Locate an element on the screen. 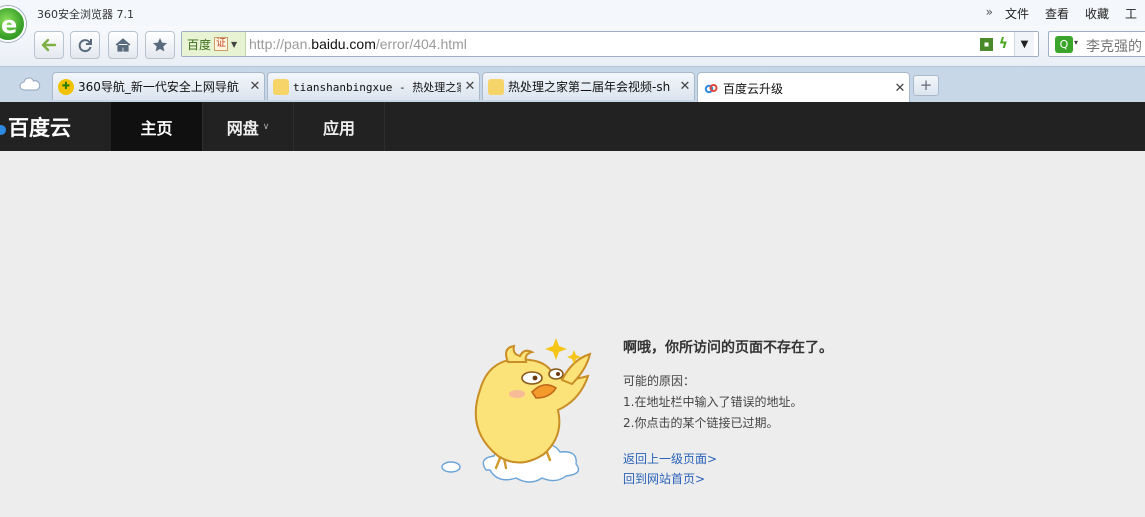 The height and width of the screenshot is (517, 1145). reason-item: 1.在地址栏中输入了错误的地址。 is located at coordinates (713, 402).